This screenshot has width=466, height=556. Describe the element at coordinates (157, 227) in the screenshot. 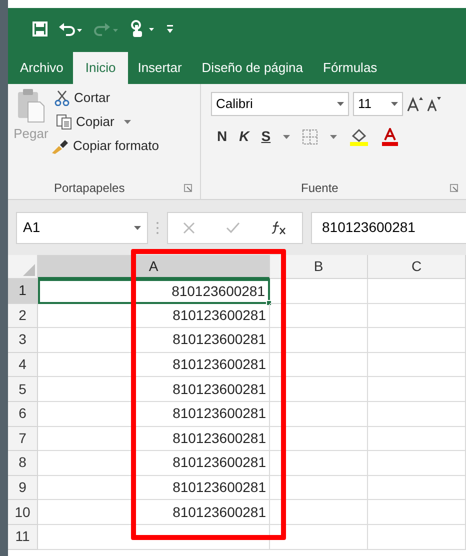

I see `drag-handle-icon` at that location.